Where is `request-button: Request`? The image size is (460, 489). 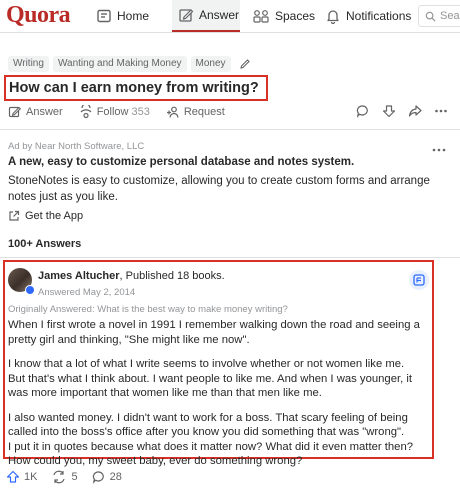
request-button: Request is located at coordinates (195, 112).